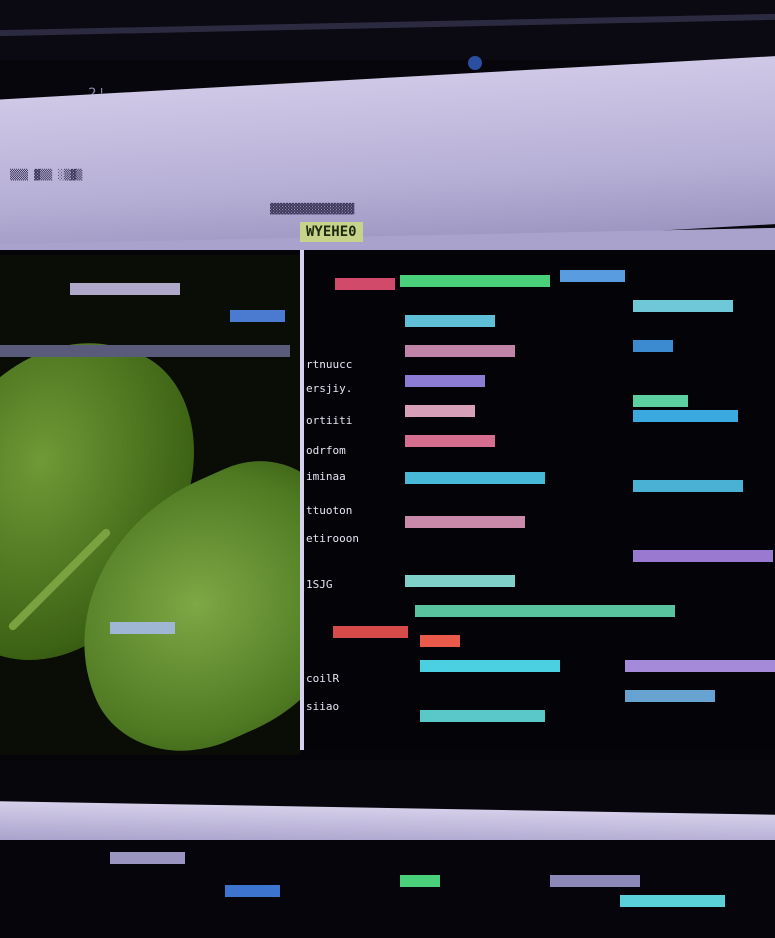 The height and width of the screenshot is (938, 775). I want to click on code-line: ersjiy., so click(329, 388).